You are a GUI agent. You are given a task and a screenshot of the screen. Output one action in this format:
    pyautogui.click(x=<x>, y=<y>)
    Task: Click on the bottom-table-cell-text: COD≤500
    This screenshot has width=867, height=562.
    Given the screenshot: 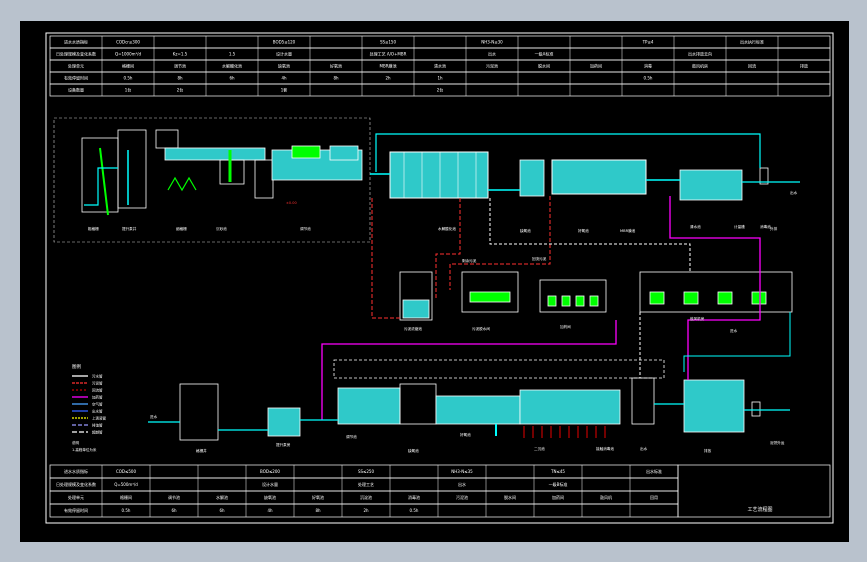 What is the action you would take?
    pyautogui.click(x=126, y=471)
    